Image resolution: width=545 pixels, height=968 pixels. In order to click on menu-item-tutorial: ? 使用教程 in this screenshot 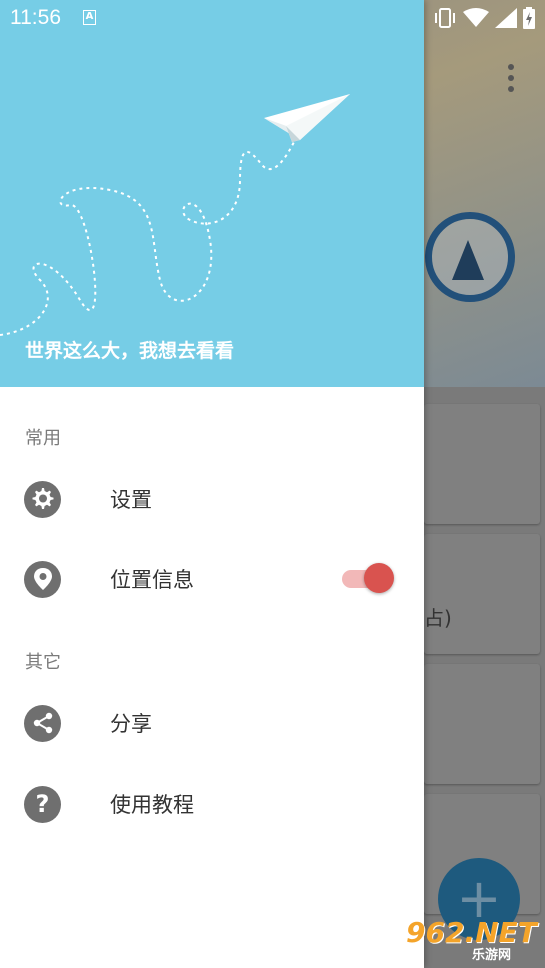, I will do `click(212, 804)`.